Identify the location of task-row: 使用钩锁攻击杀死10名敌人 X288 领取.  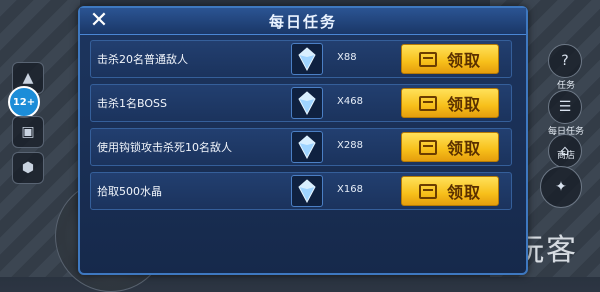
(301, 147).